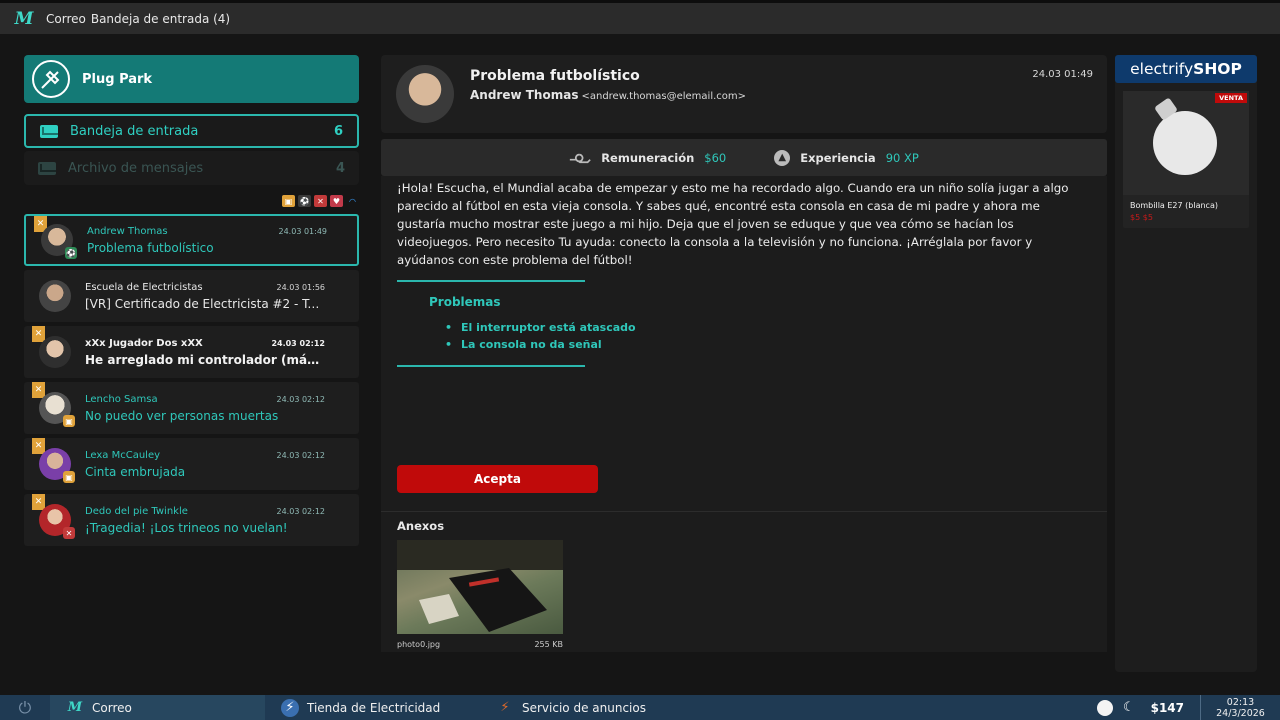  I want to click on mail-app-icon: M, so click(75, 707).